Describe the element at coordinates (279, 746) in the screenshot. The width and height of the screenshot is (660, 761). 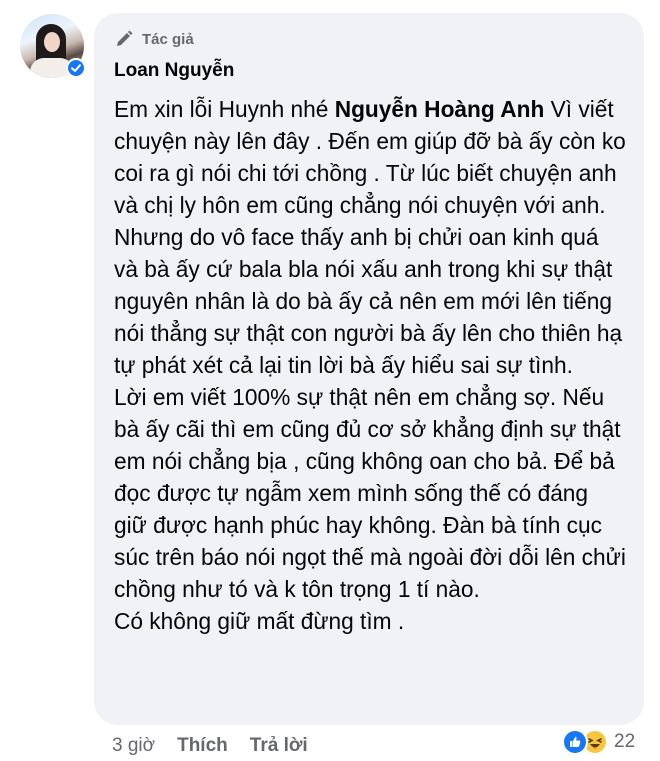
I see `reply-button: Trả lời` at that location.